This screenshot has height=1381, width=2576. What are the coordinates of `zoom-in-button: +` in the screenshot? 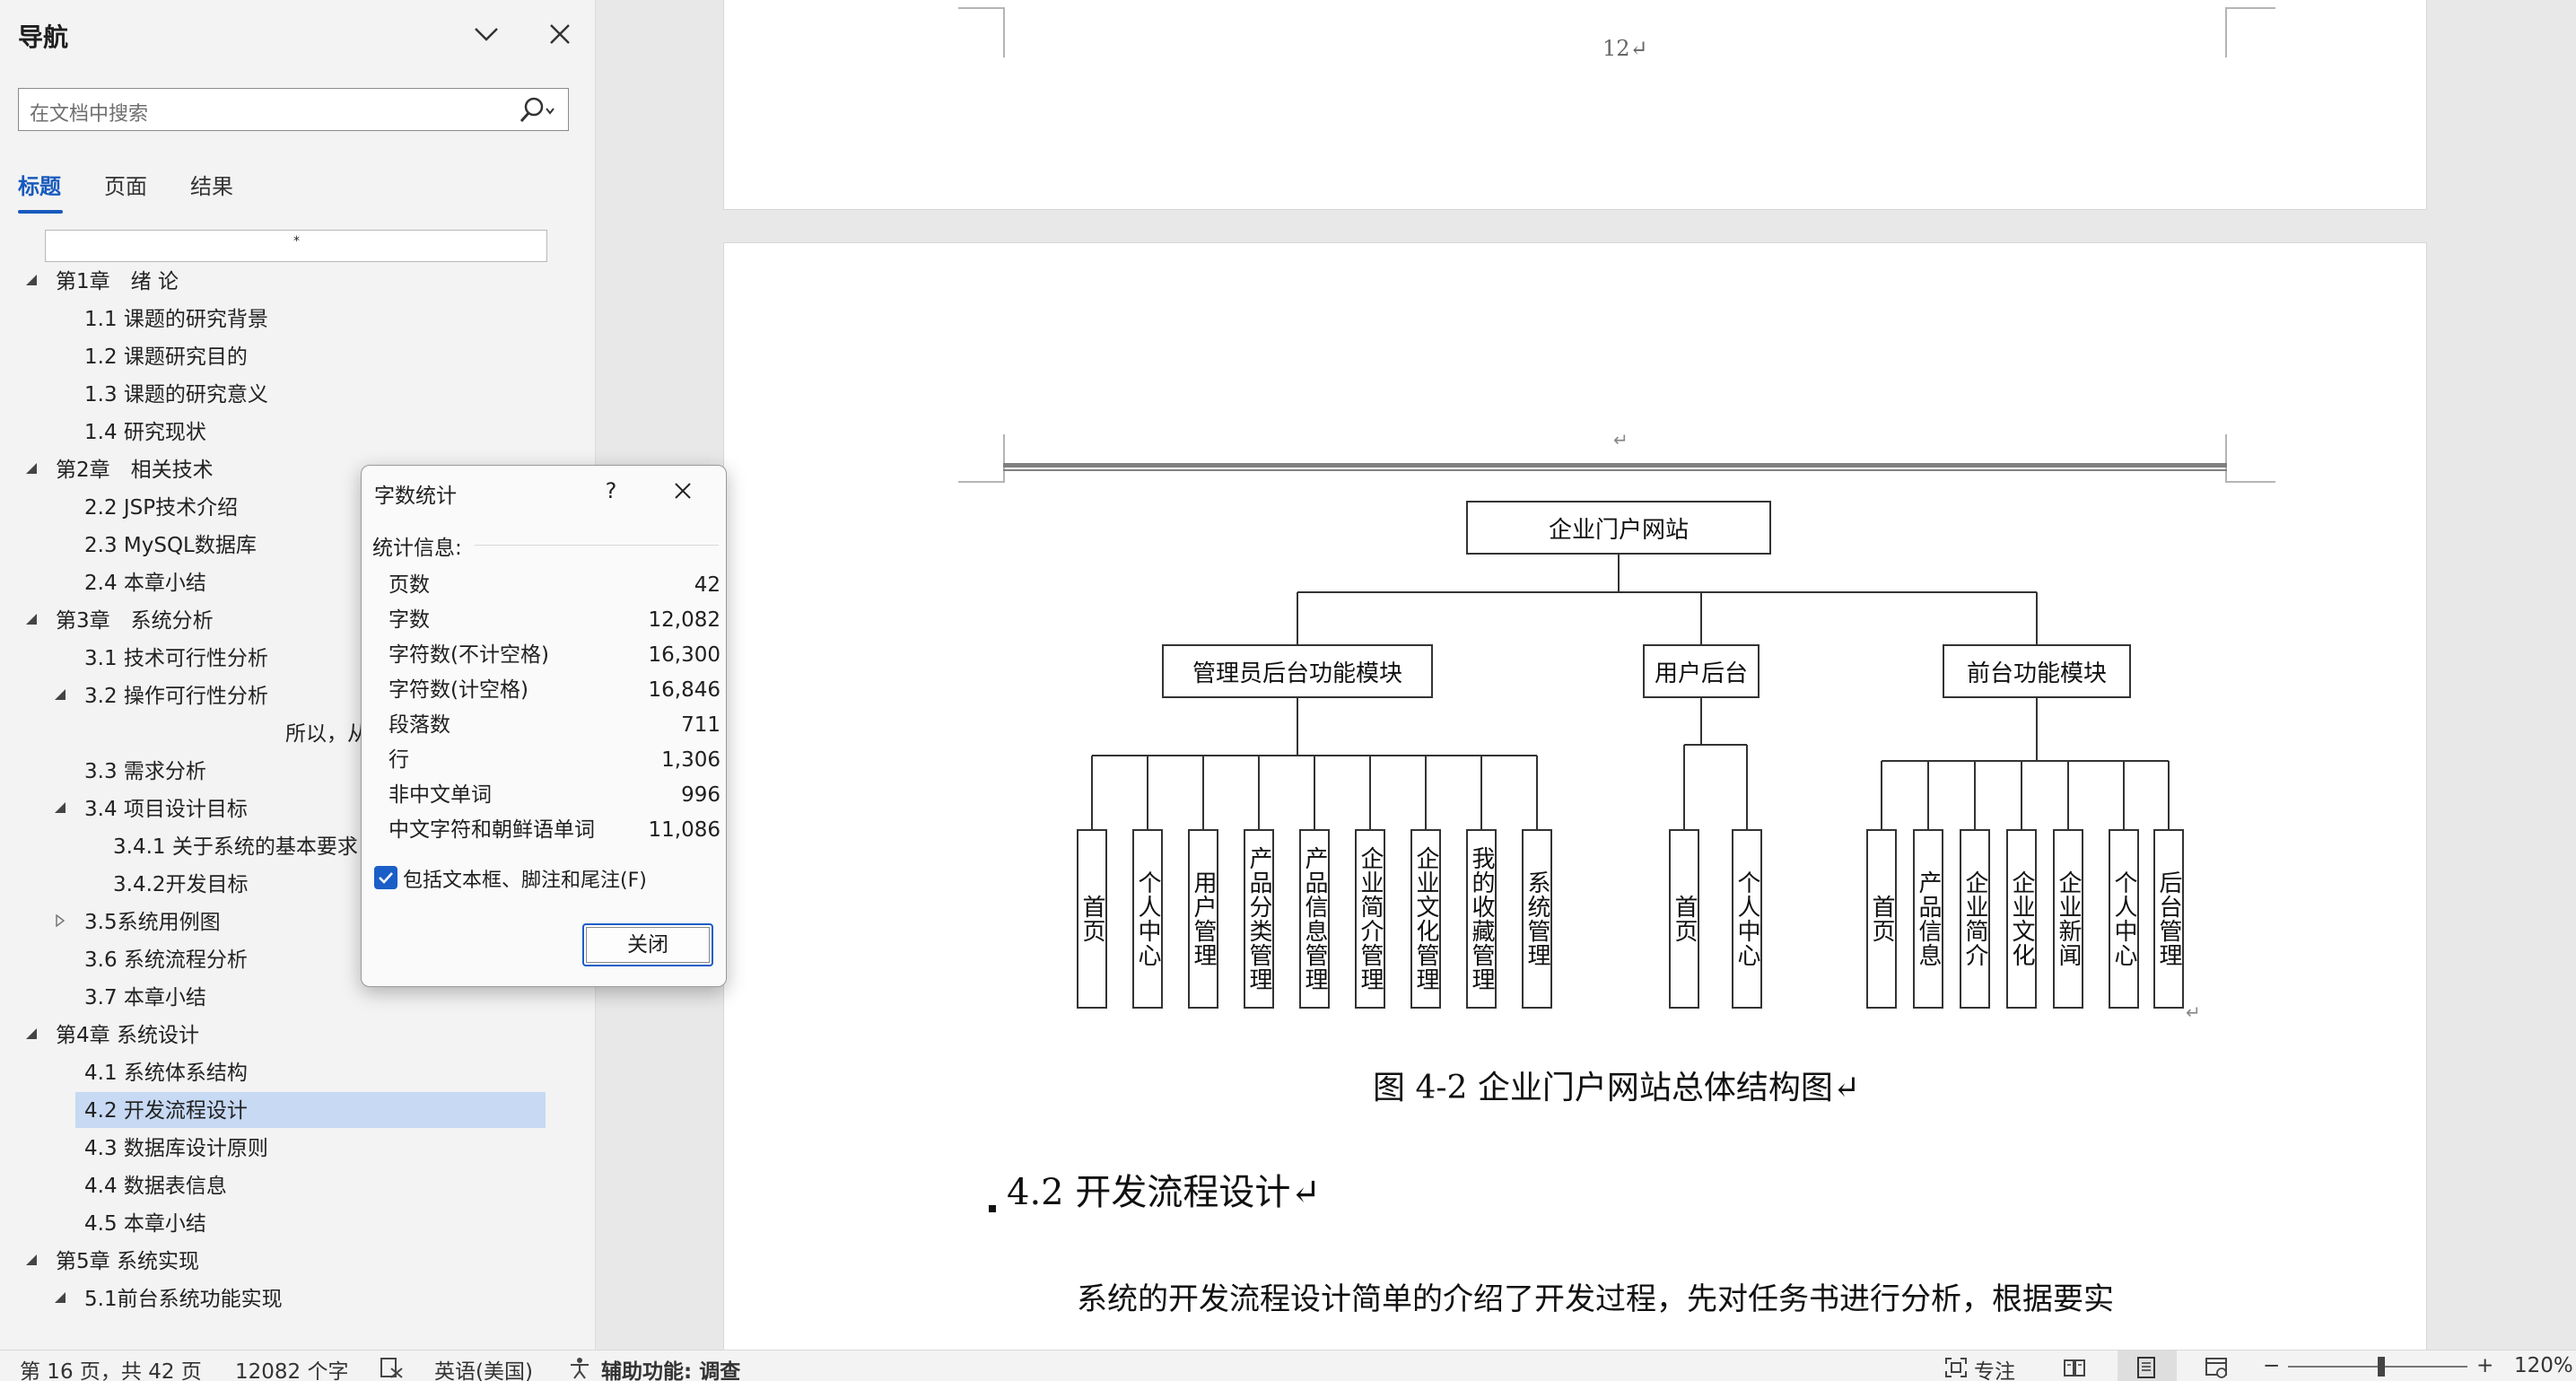 It's located at (2485, 1365).